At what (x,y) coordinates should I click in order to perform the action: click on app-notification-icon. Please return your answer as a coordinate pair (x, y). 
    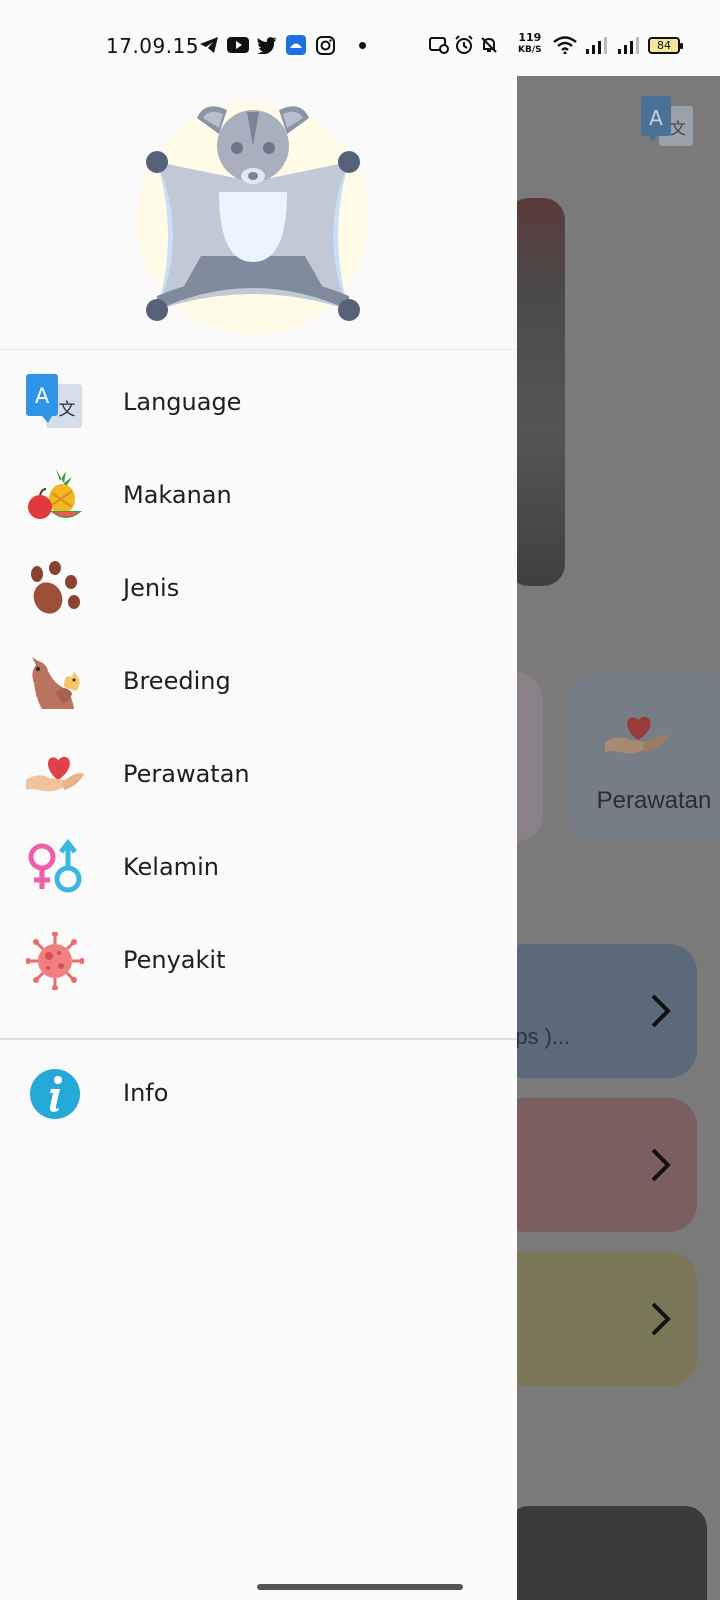
    Looking at the image, I should click on (296, 45).